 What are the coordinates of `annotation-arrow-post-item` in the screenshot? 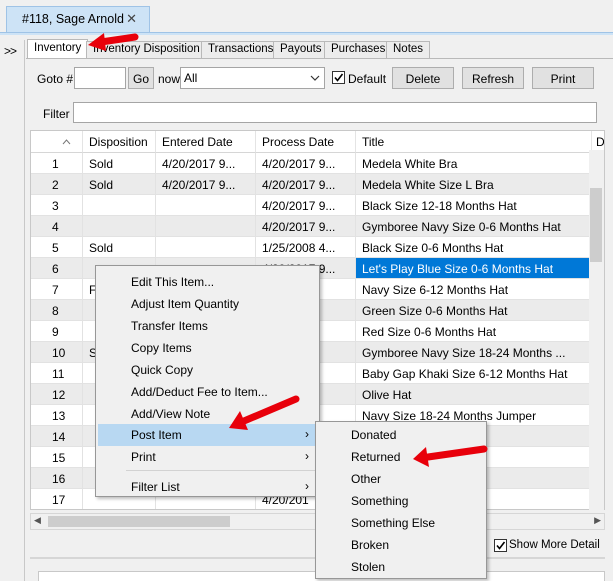 It's located at (264, 412).